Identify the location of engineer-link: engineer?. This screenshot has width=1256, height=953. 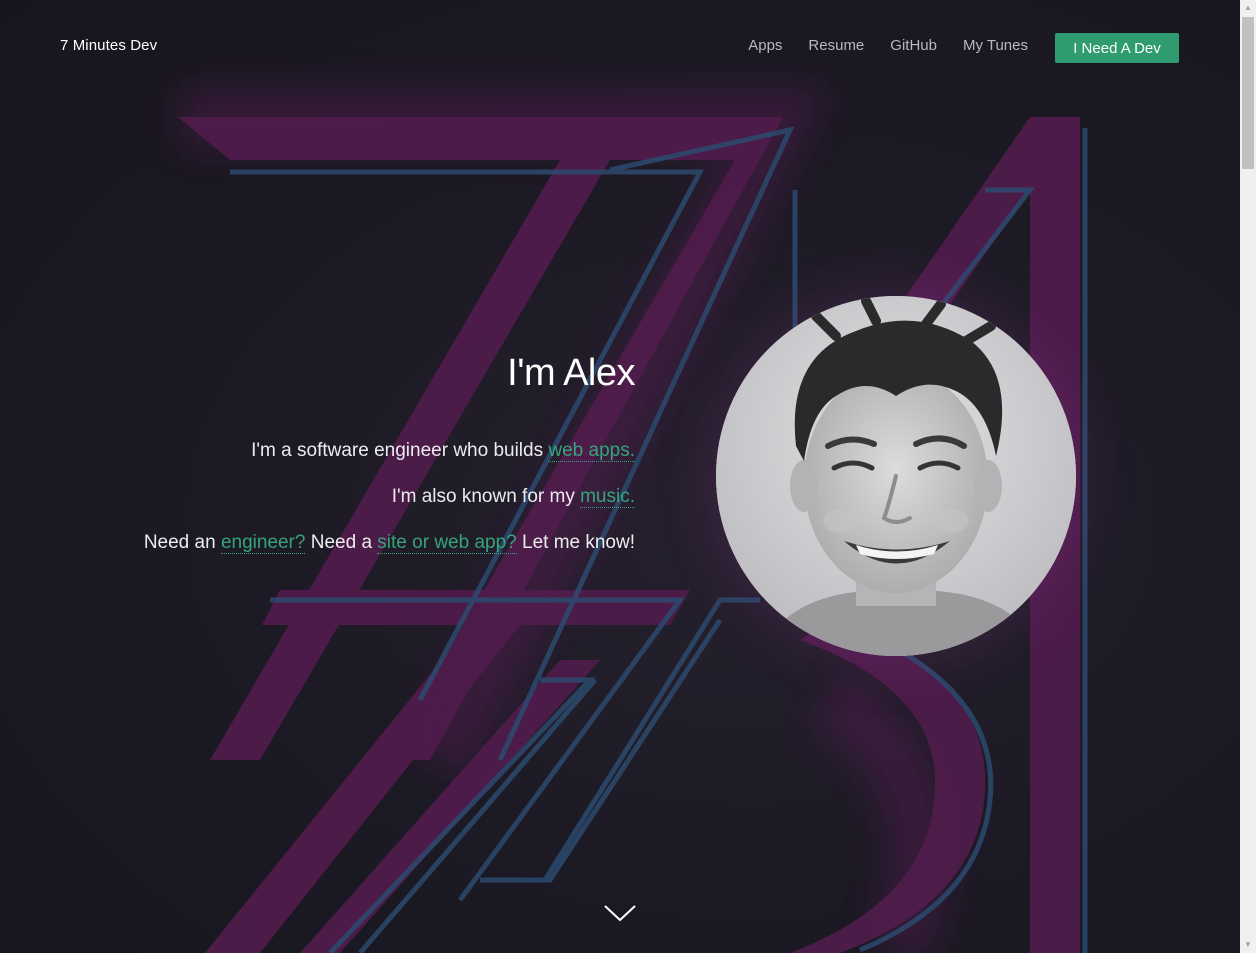
(263, 543).